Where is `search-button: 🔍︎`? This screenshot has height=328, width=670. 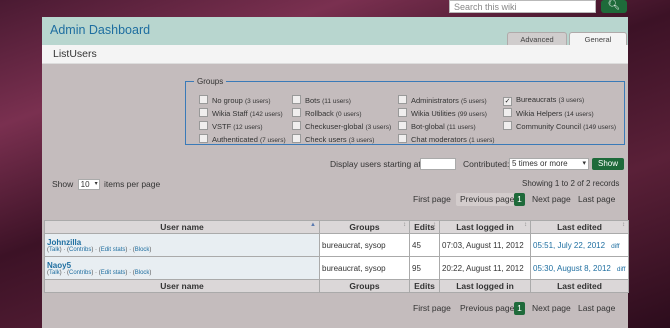
search-button: 🔍︎ is located at coordinates (614, 6).